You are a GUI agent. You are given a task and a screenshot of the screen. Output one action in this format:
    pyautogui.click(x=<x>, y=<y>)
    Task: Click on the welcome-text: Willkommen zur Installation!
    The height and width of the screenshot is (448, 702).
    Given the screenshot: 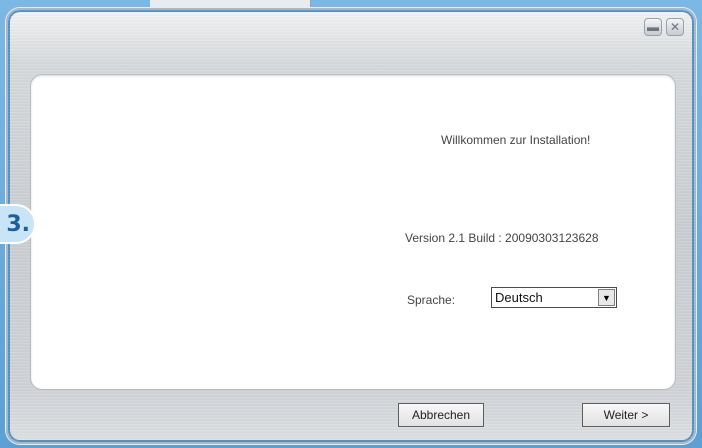 What is the action you would take?
    pyautogui.click(x=516, y=140)
    